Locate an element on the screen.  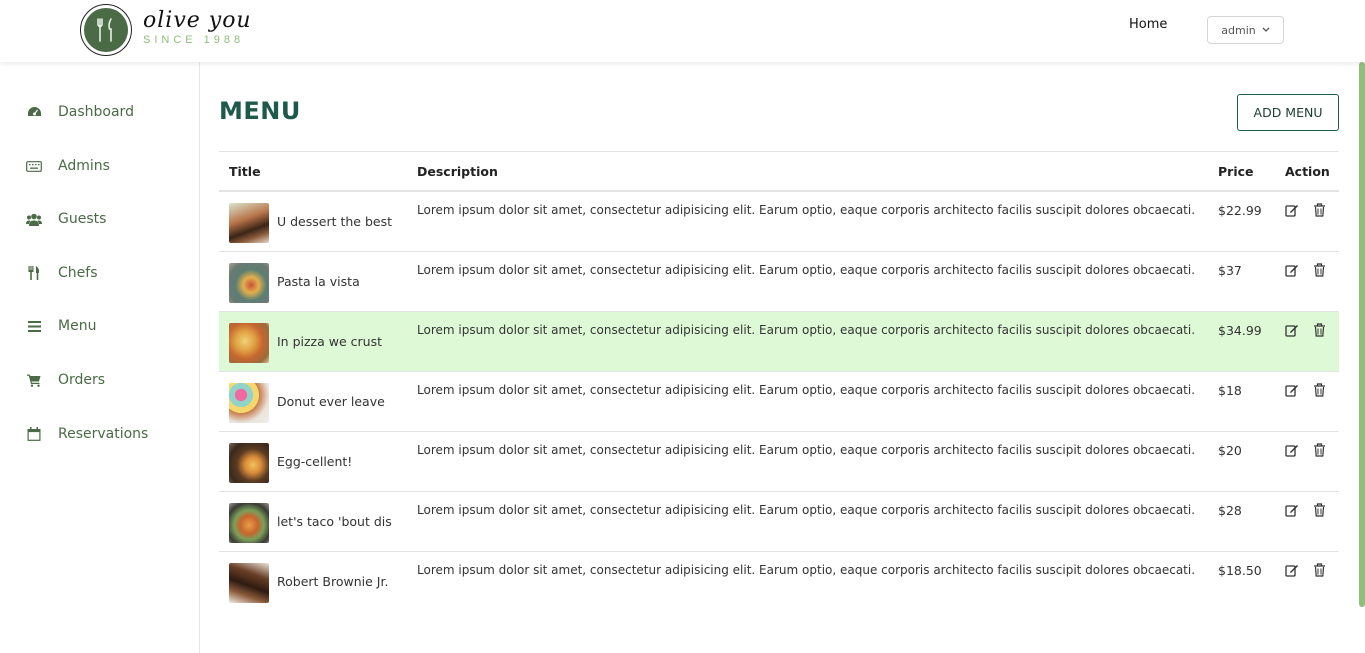
pasta-thumbnail is located at coordinates (249, 283).